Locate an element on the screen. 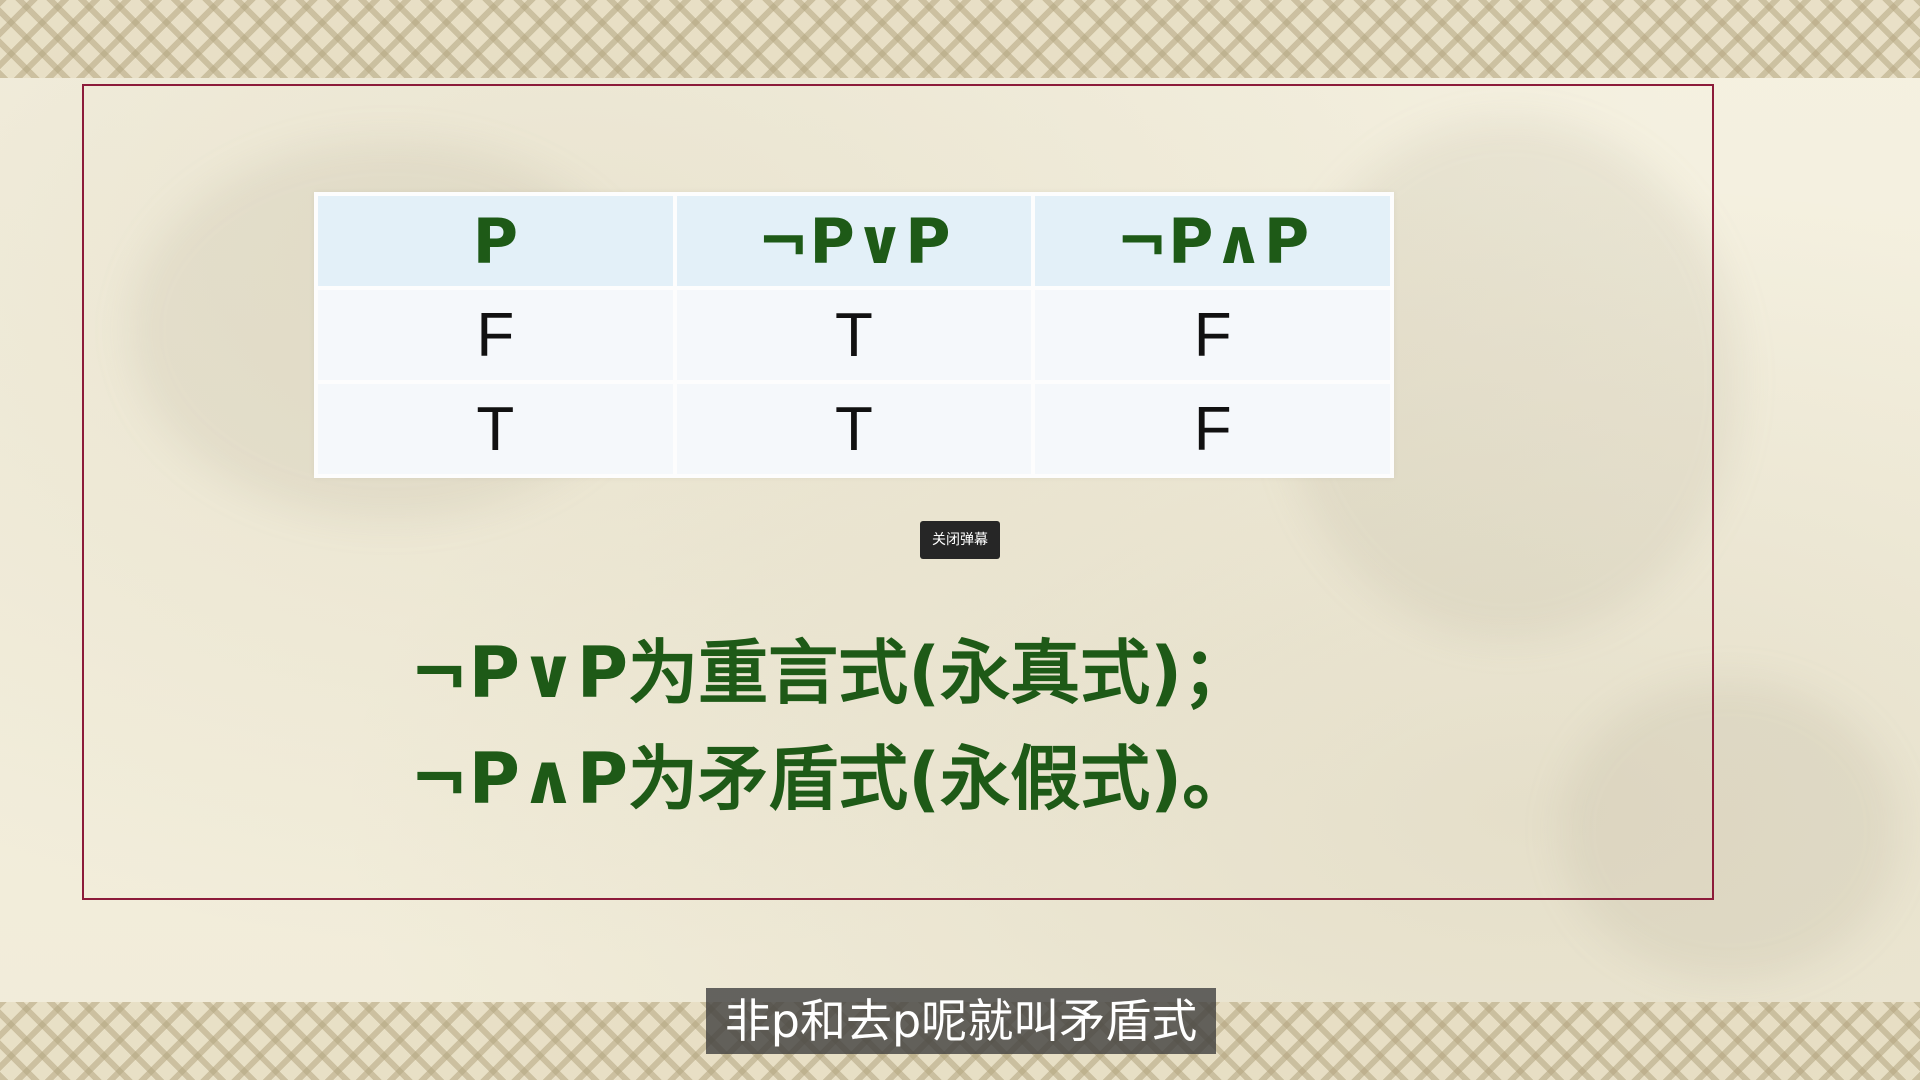 Image resolution: width=1920 pixels, height=1080 pixels. subtitle-caption: 非p和去p呢就叫矛盾式 is located at coordinates (961, 1021).